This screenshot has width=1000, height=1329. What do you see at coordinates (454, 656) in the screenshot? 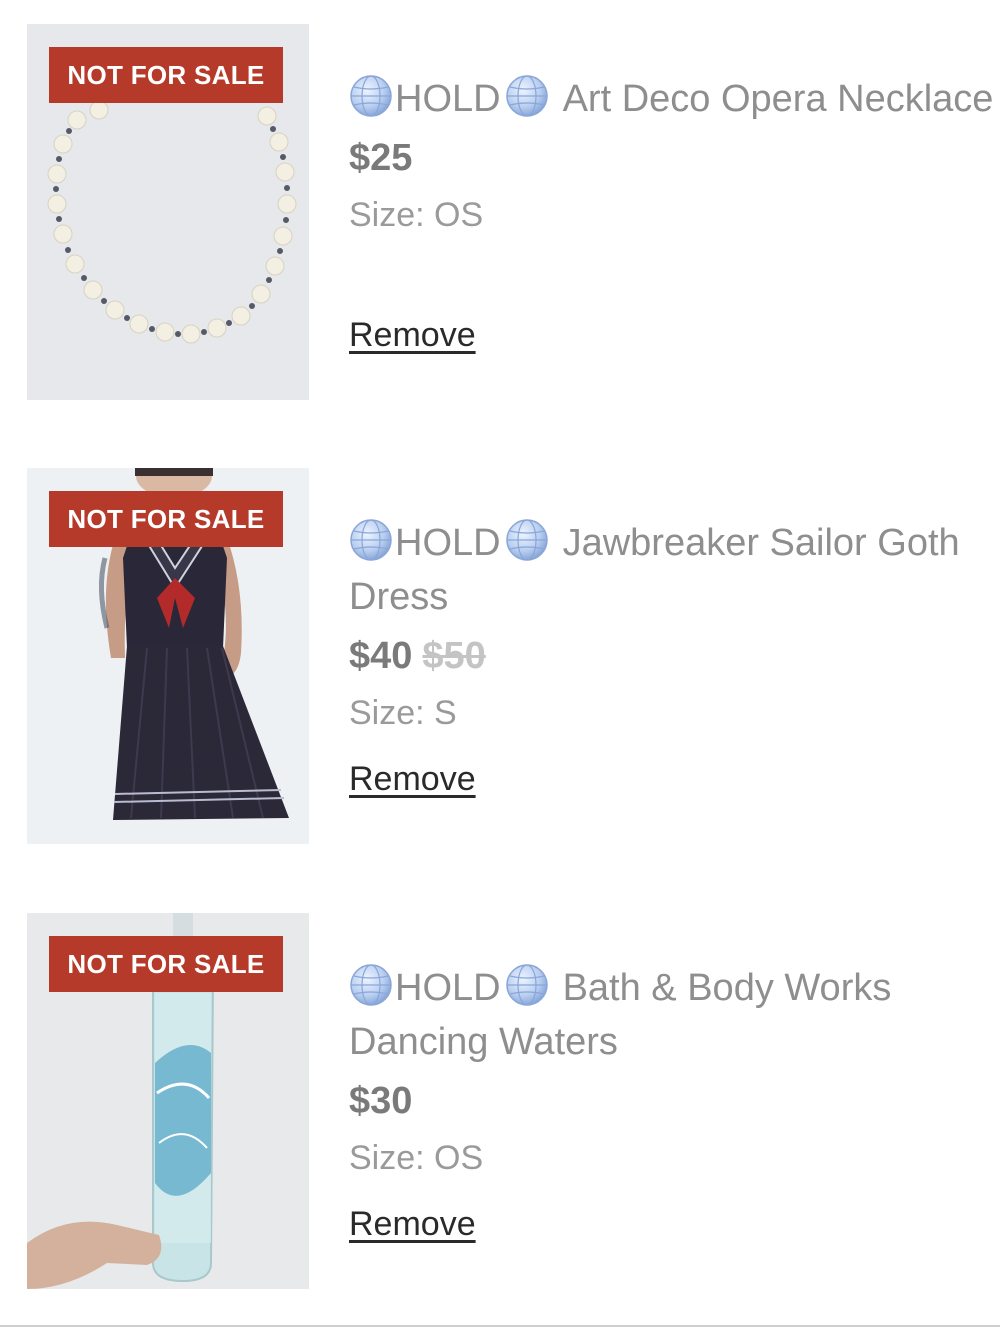
I see `original-price: $50` at bounding box center [454, 656].